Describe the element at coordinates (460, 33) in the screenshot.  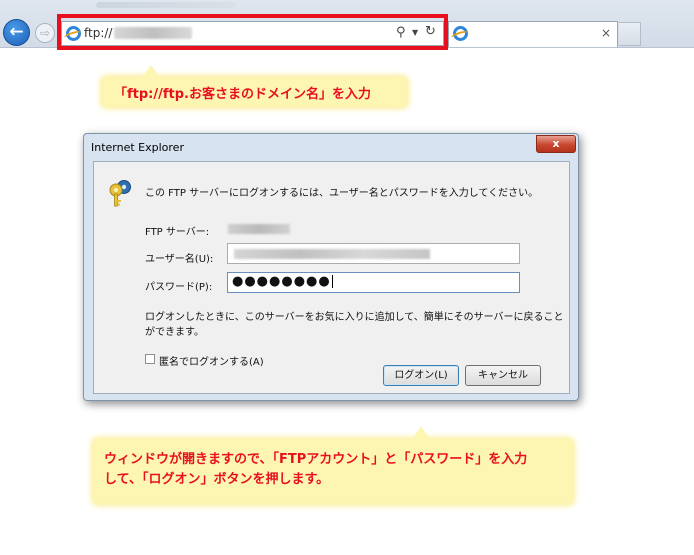
I see `ie-tab-icon` at that location.